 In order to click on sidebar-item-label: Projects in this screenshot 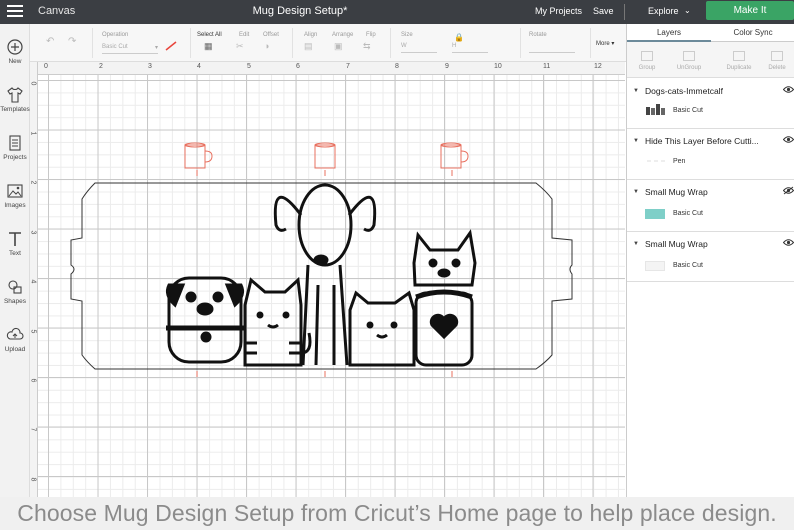, I will do `click(15, 157)`.